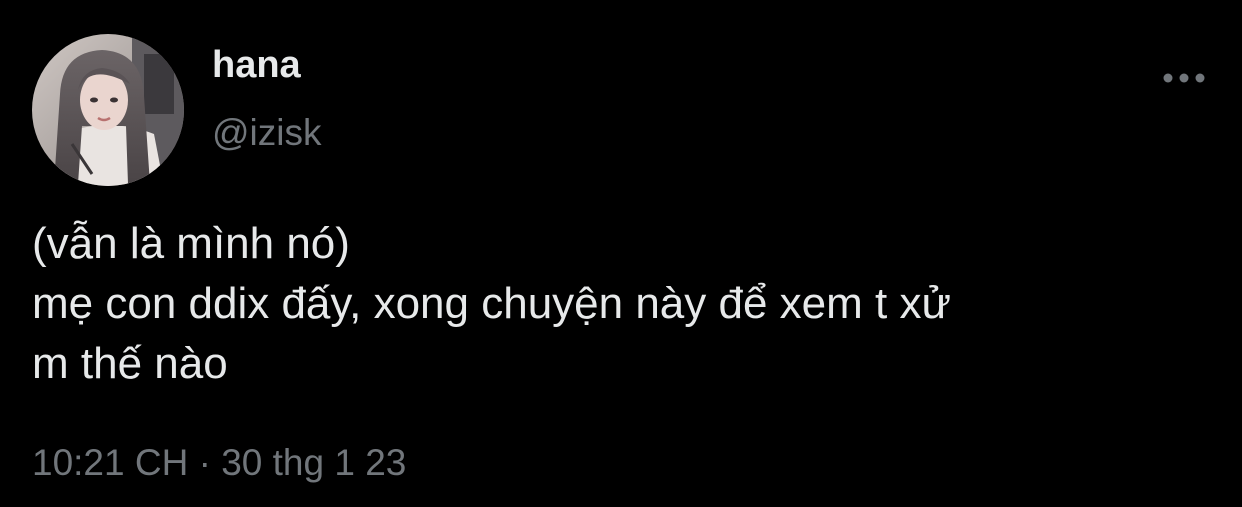 This screenshot has height=507, width=1242. What do you see at coordinates (110, 462) in the screenshot?
I see `tweet-time: 10:21 CH` at bounding box center [110, 462].